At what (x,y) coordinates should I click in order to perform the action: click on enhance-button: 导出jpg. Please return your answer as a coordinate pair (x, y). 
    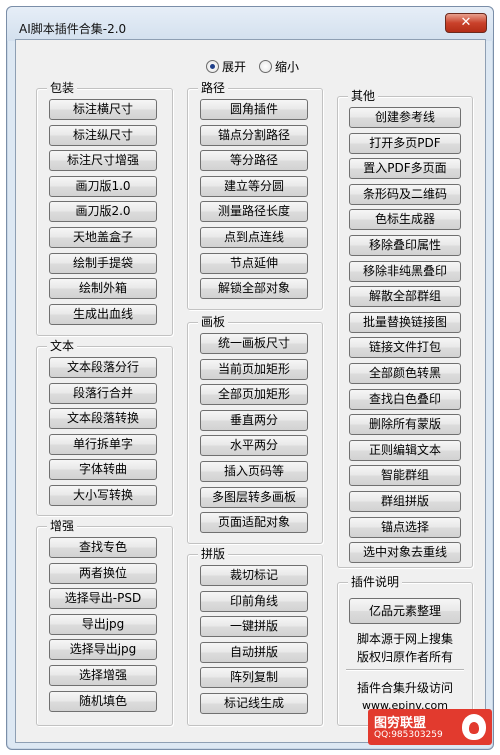
    Looking at the image, I should click on (103, 624).